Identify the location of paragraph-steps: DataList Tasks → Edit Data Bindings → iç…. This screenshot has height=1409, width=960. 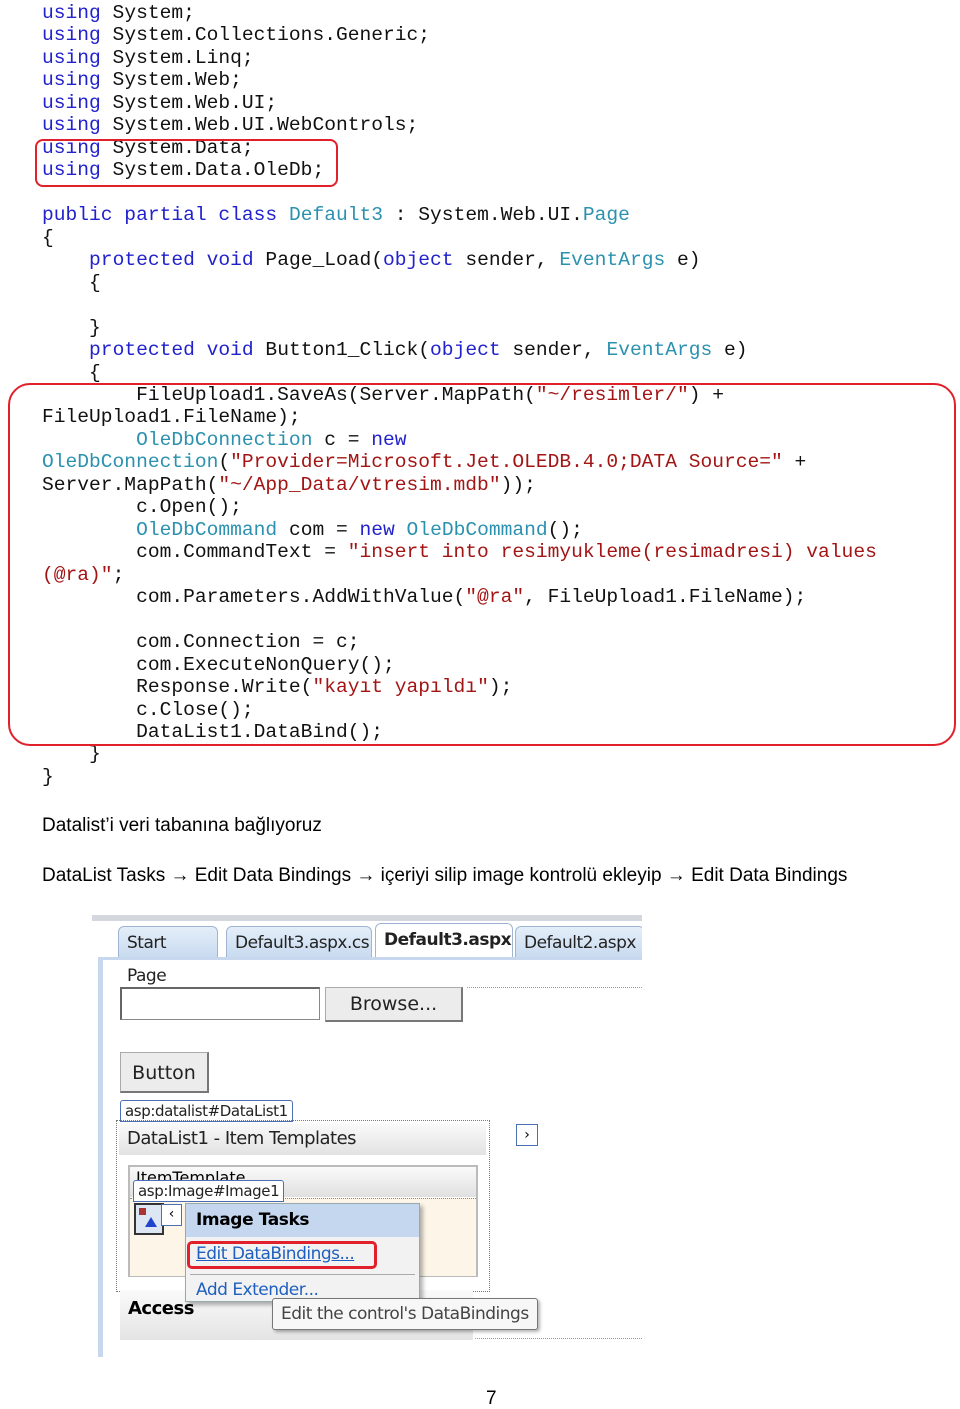
(445, 875).